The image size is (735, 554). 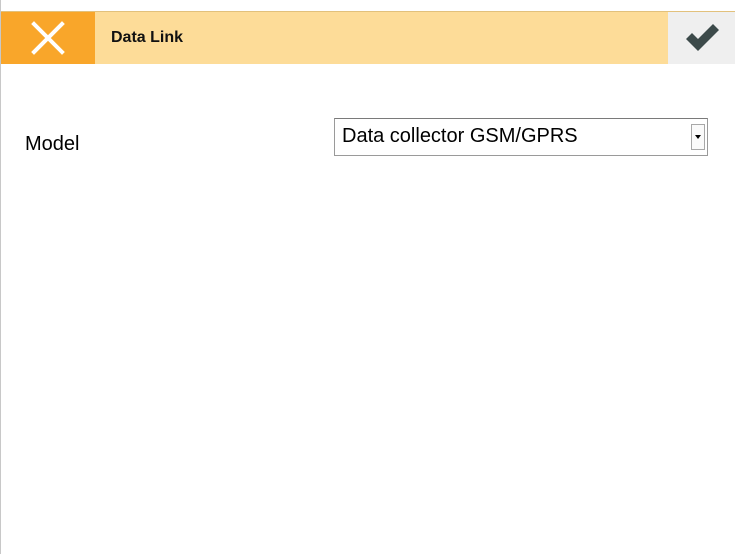 I want to click on close-button, so click(x=48, y=38).